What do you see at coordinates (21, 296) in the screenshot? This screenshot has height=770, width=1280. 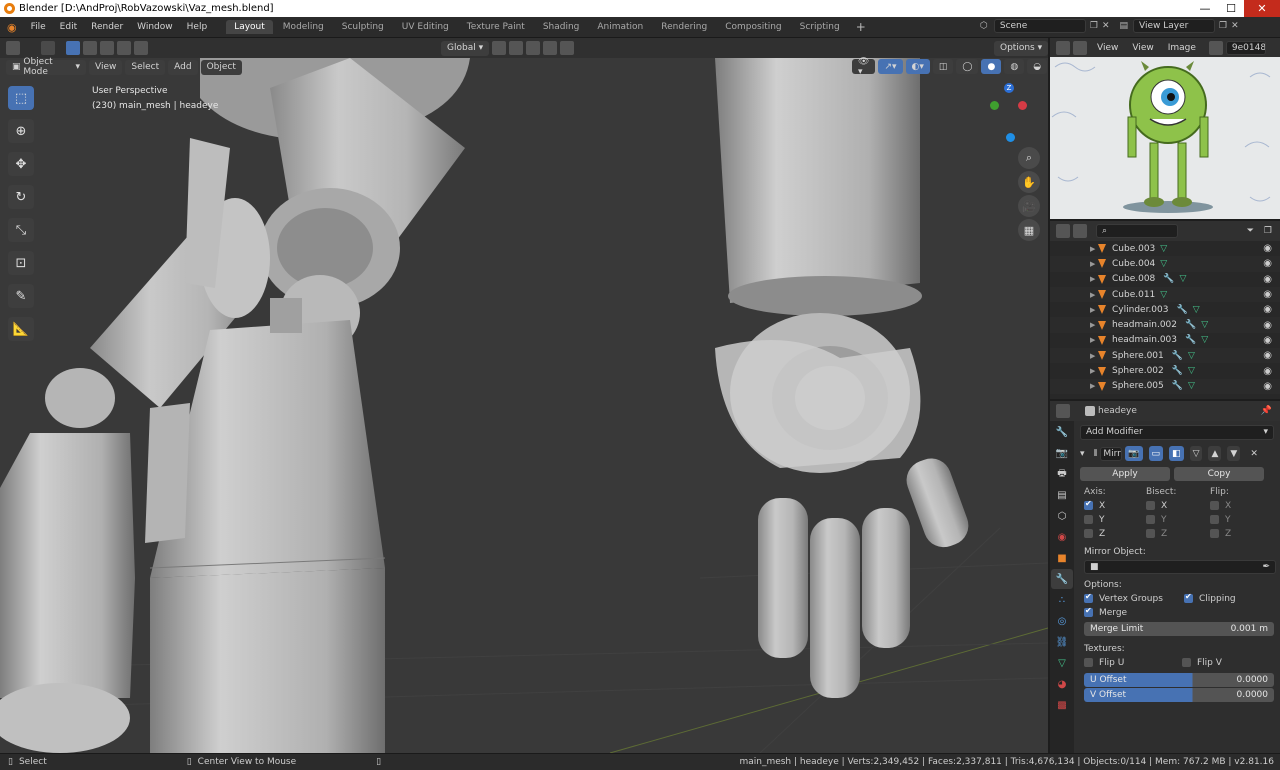 I see `annotate-tool-icon: ✎` at bounding box center [21, 296].